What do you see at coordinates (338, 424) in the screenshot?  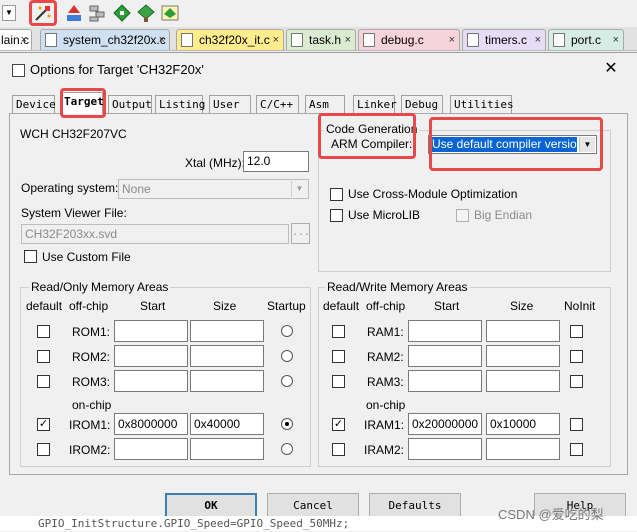 I see `ram-default-checkbox: ✓` at bounding box center [338, 424].